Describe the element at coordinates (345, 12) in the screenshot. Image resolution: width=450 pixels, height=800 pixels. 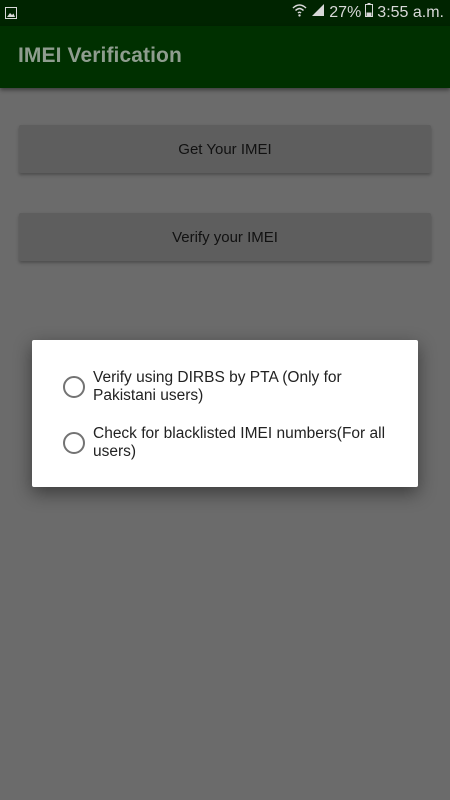
I see `battery-percent: 27%` at that location.